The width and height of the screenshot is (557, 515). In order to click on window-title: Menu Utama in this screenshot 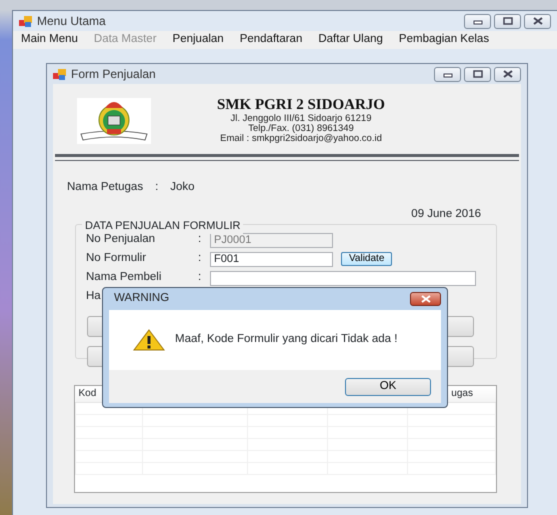, I will do `click(71, 21)`.